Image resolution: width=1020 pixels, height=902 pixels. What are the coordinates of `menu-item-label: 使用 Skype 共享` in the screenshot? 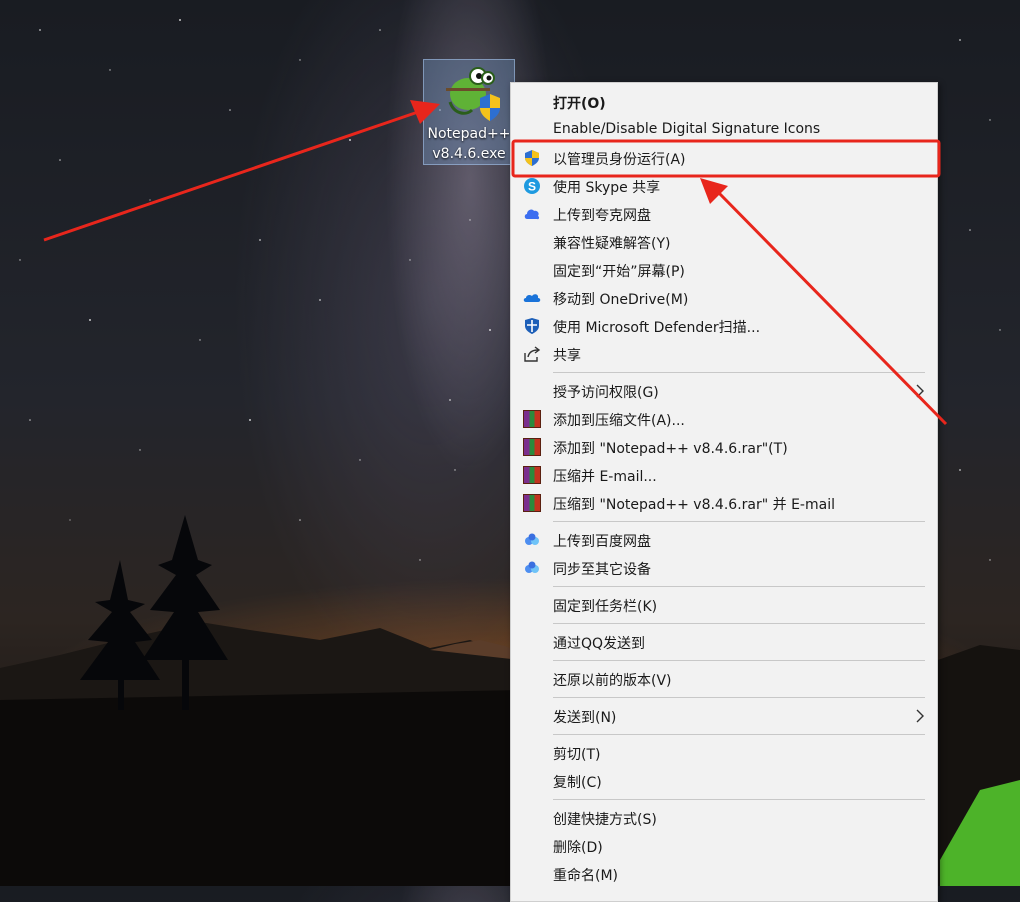 It's located at (607, 188).